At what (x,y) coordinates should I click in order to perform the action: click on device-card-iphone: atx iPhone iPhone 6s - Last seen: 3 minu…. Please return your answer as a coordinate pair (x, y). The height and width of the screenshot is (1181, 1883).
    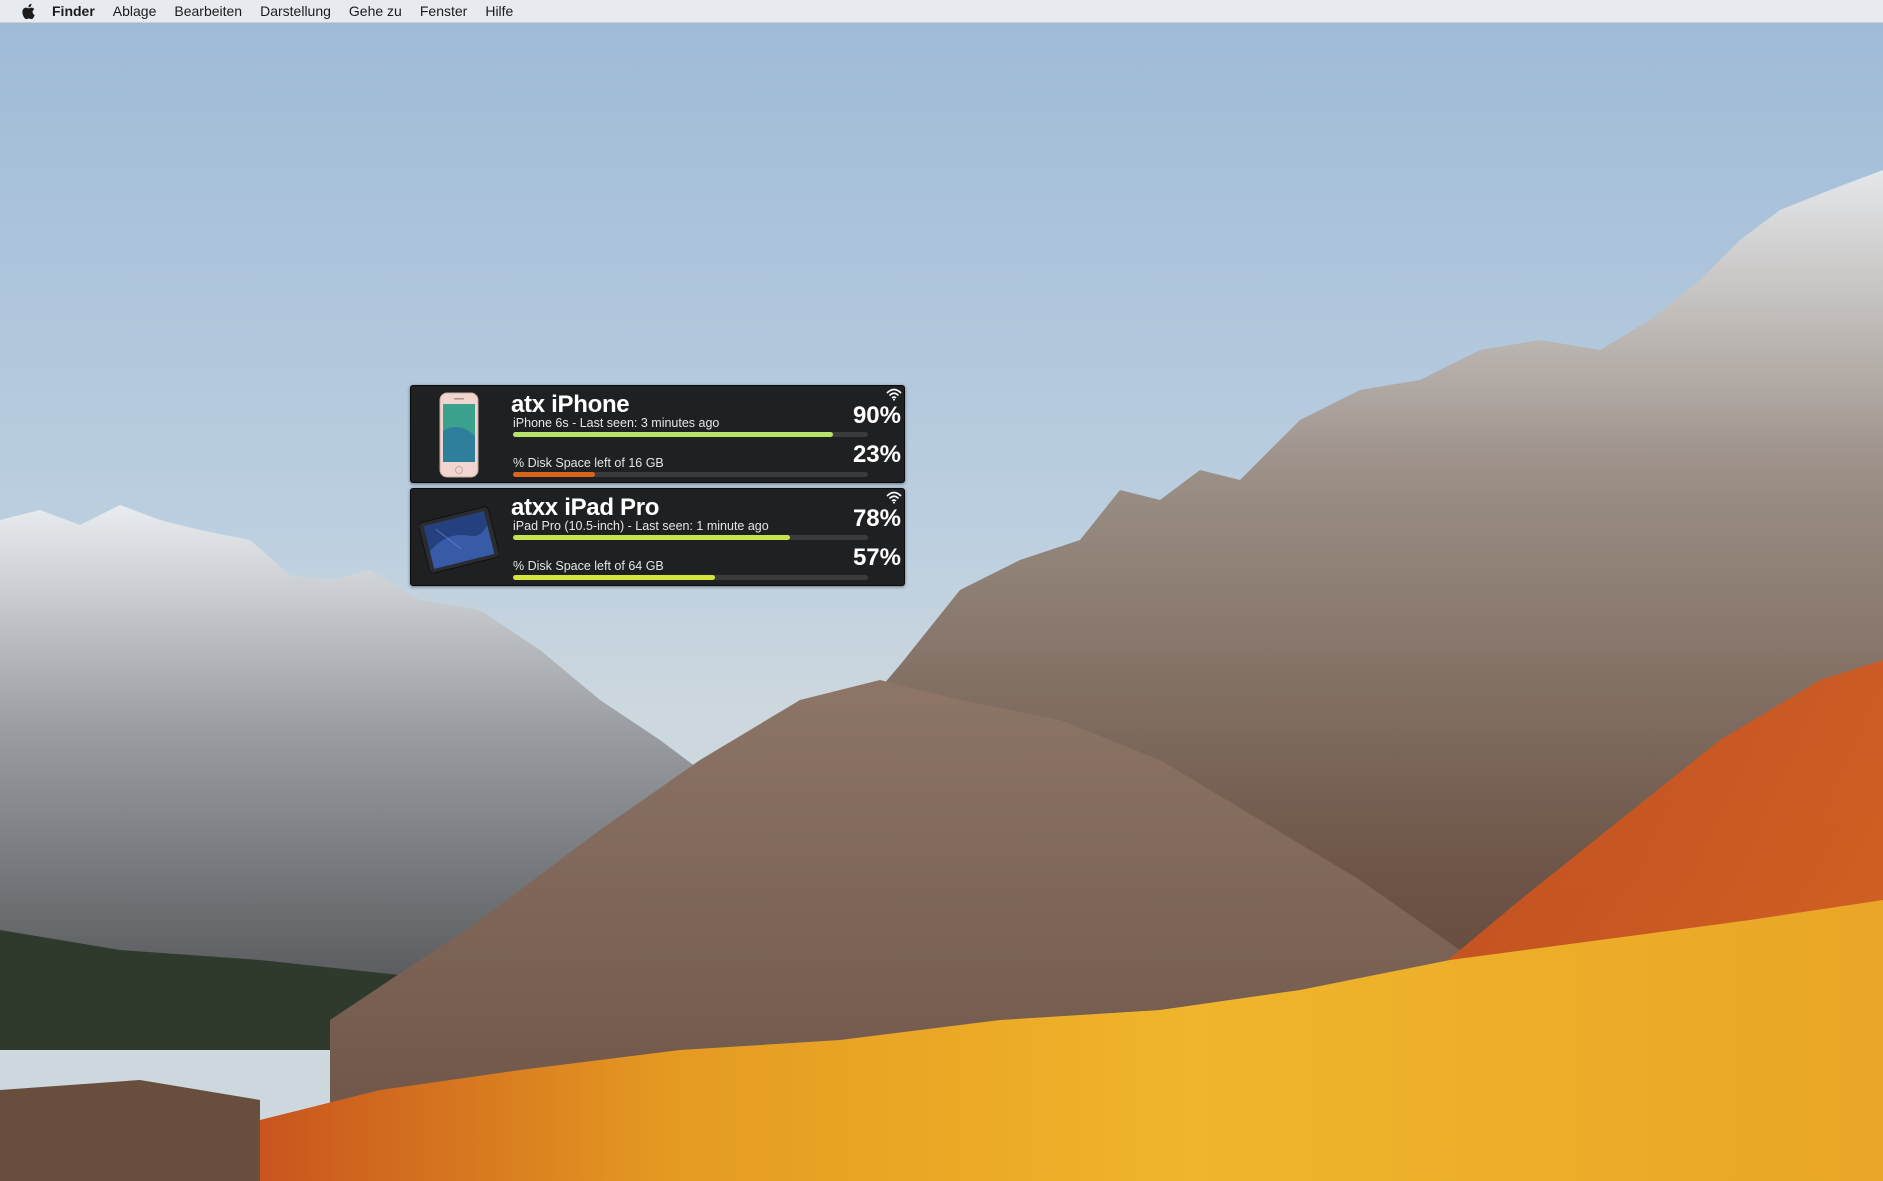
    Looking at the image, I should click on (657, 434).